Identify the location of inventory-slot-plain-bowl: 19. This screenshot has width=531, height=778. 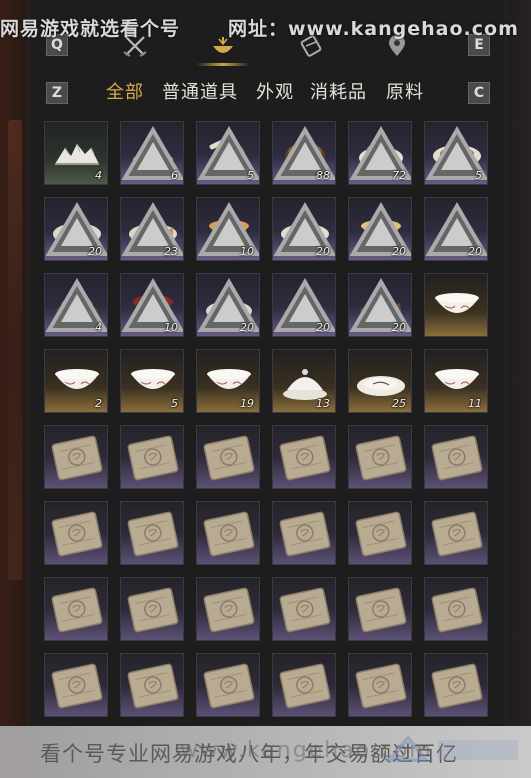
(228, 381).